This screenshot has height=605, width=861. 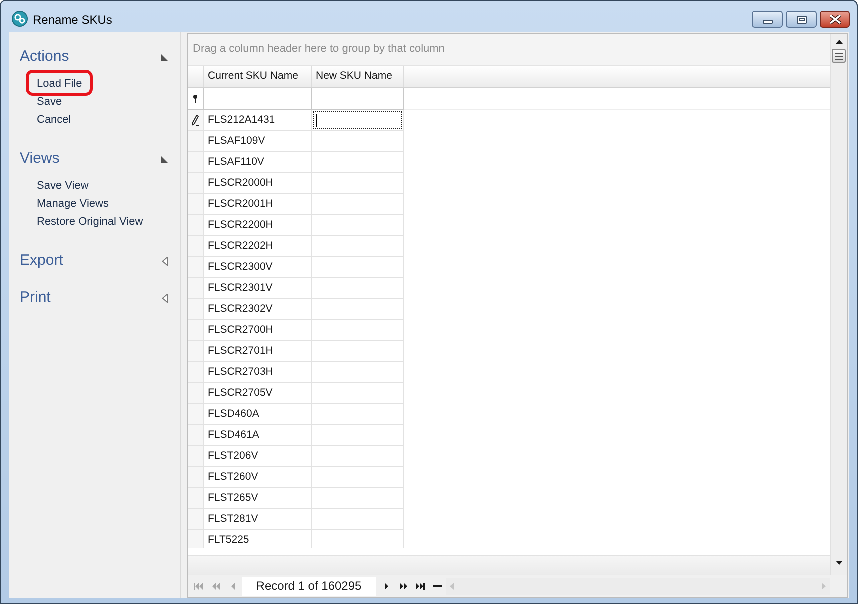 I want to click on table-cell: FLSCR2300V, so click(x=258, y=267).